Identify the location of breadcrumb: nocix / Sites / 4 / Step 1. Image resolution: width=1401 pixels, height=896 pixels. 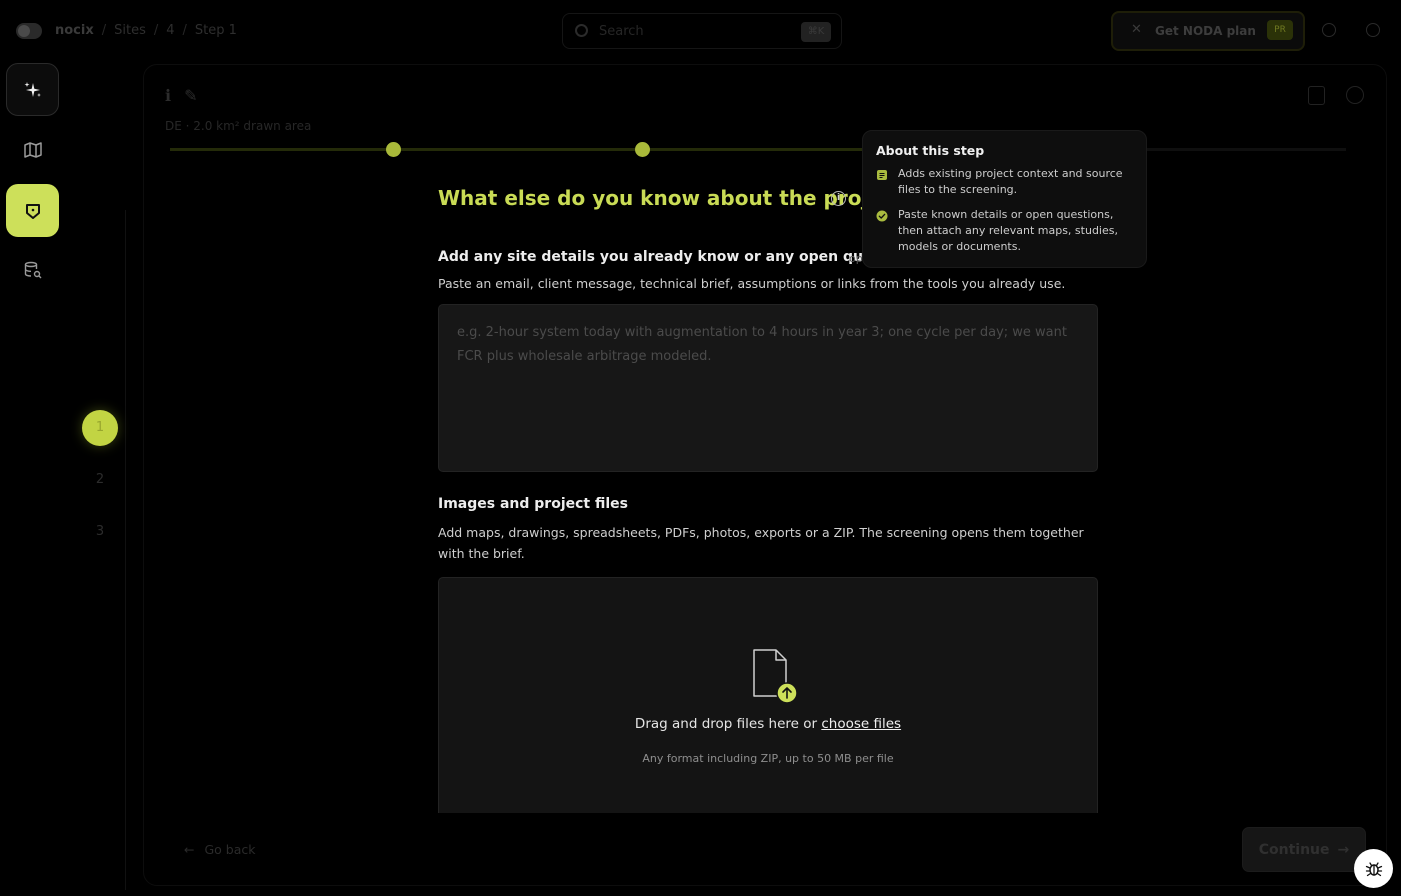
(146, 30).